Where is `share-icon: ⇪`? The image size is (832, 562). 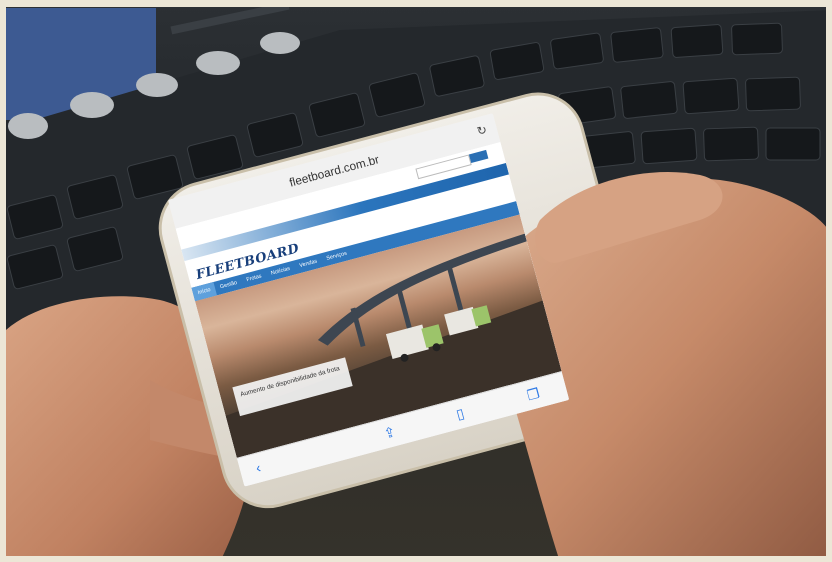
share-icon: ⇪ is located at coordinates (390, 432).